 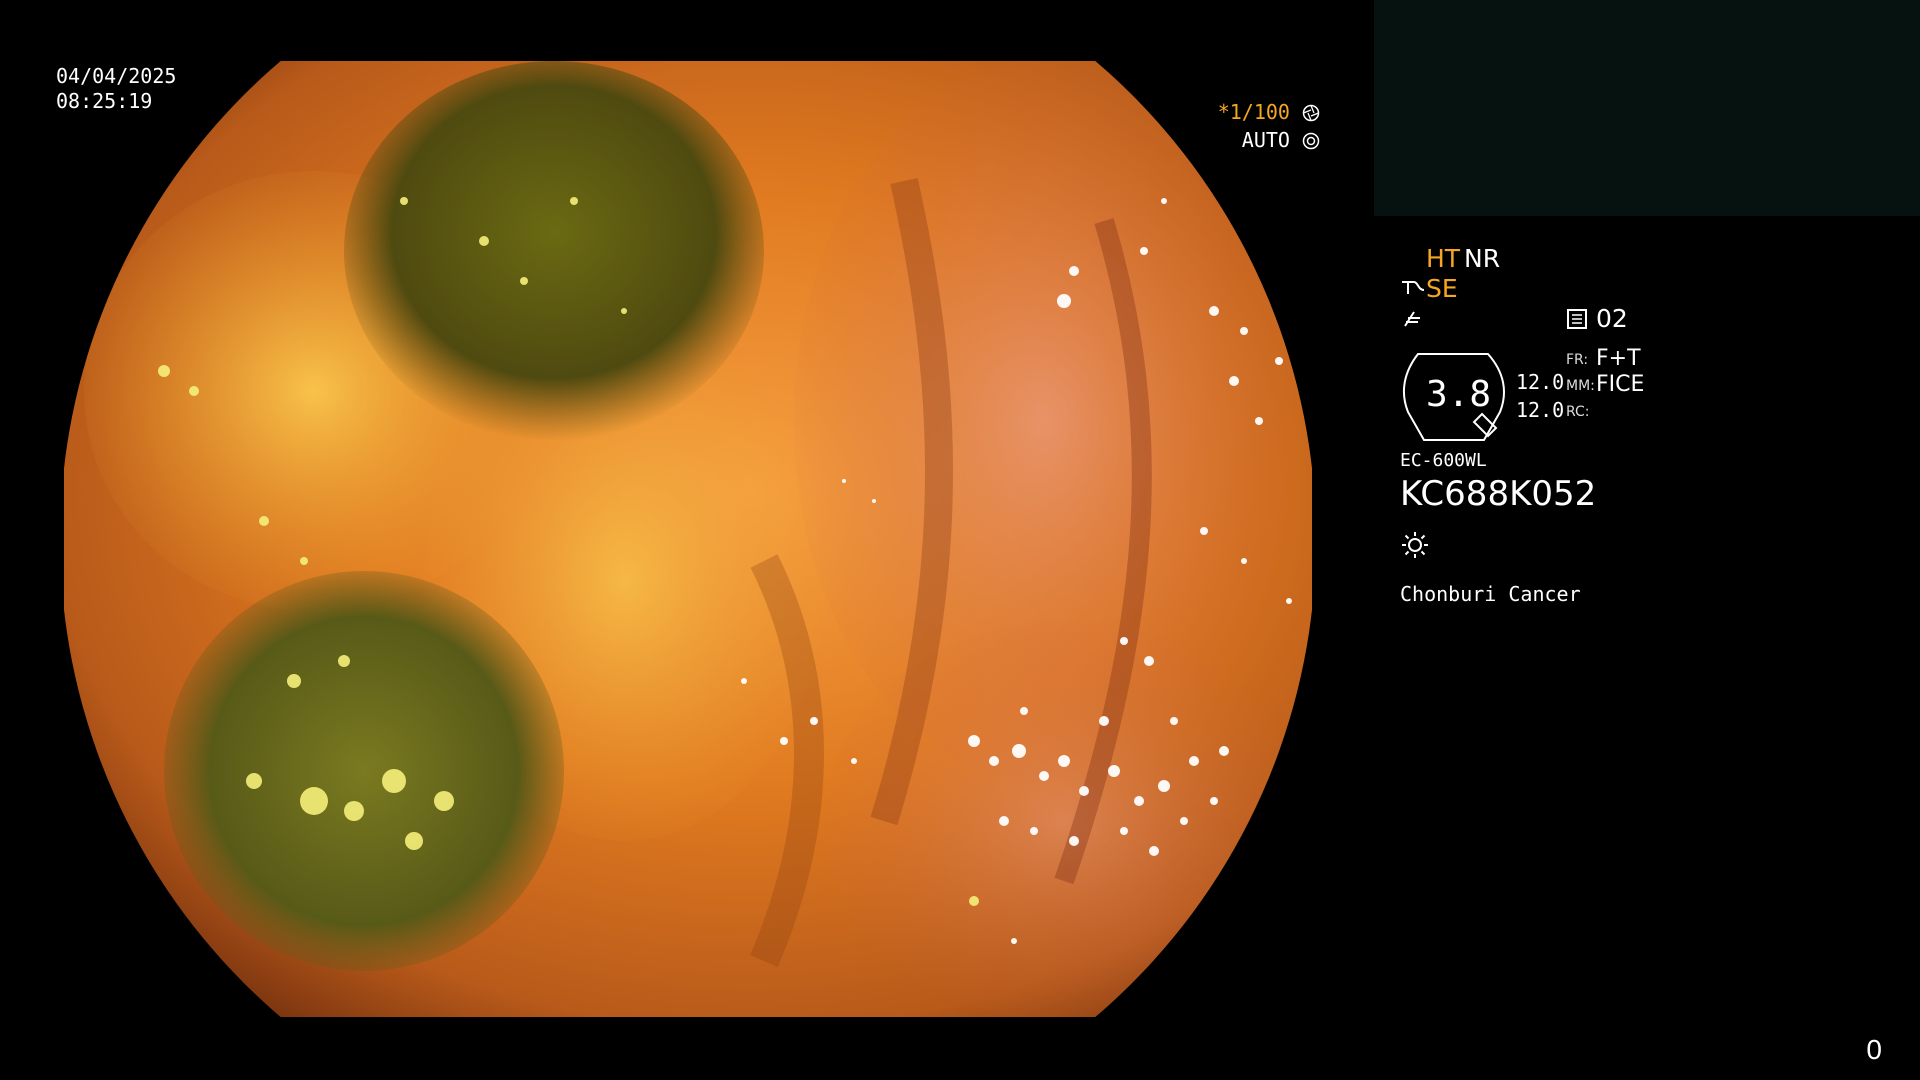 What do you see at coordinates (1223, 112) in the screenshot?
I see `shutter-star-icon: *` at bounding box center [1223, 112].